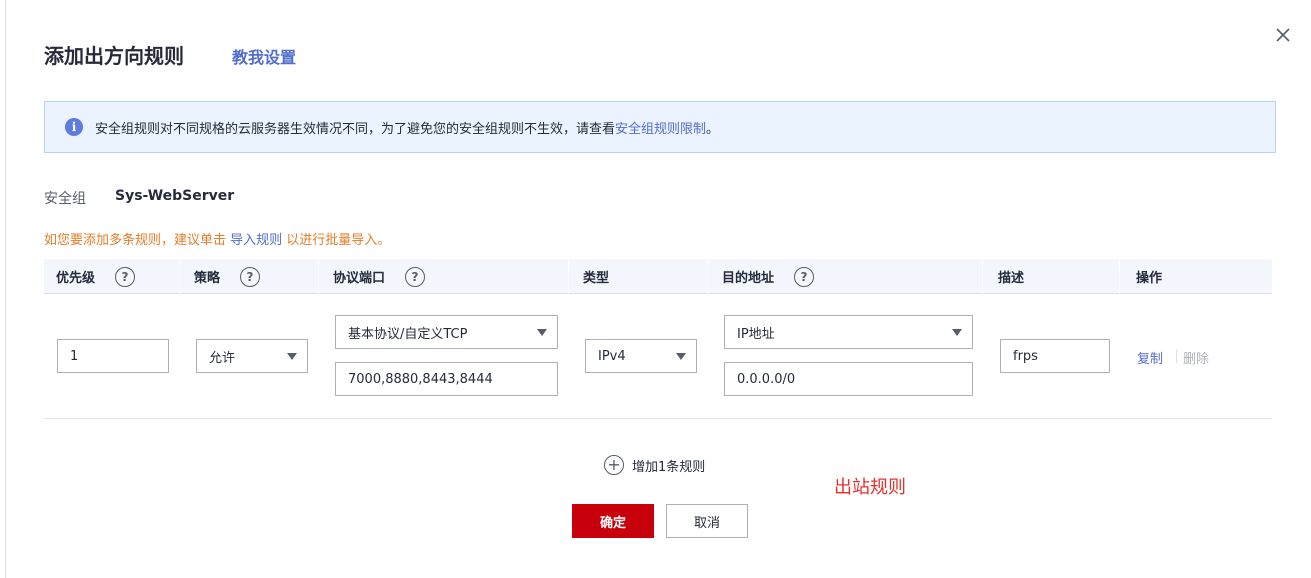 This screenshot has width=1311, height=578. What do you see at coordinates (1176, 356) in the screenshot?
I see `op-divider` at bounding box center [1176, 356].